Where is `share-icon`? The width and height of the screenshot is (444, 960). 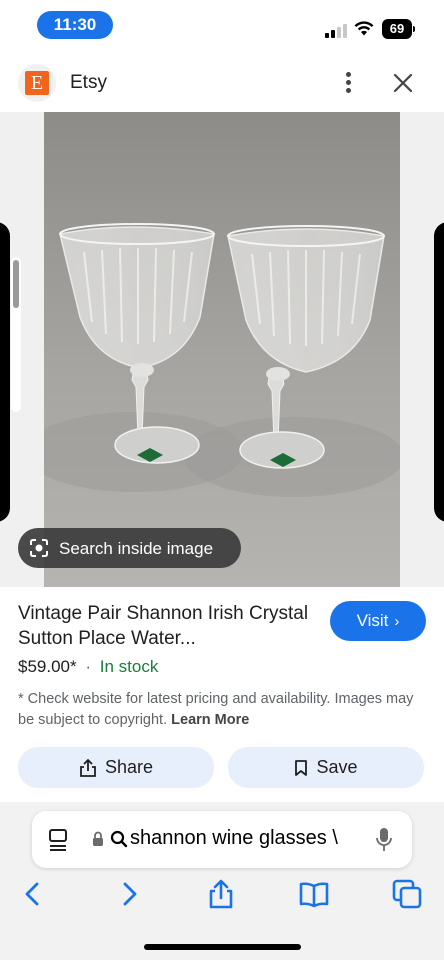
share-icon is located at coordinates (88, 767).